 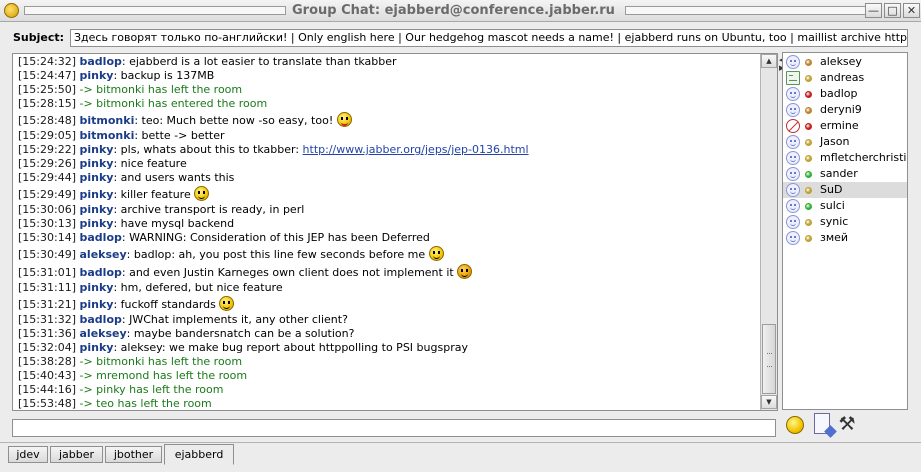 What do you see at coordinates (209, 209) in the screenshot?
I see `message-text: : archive transport is ready, in perl` at bounding box center [209, 209].